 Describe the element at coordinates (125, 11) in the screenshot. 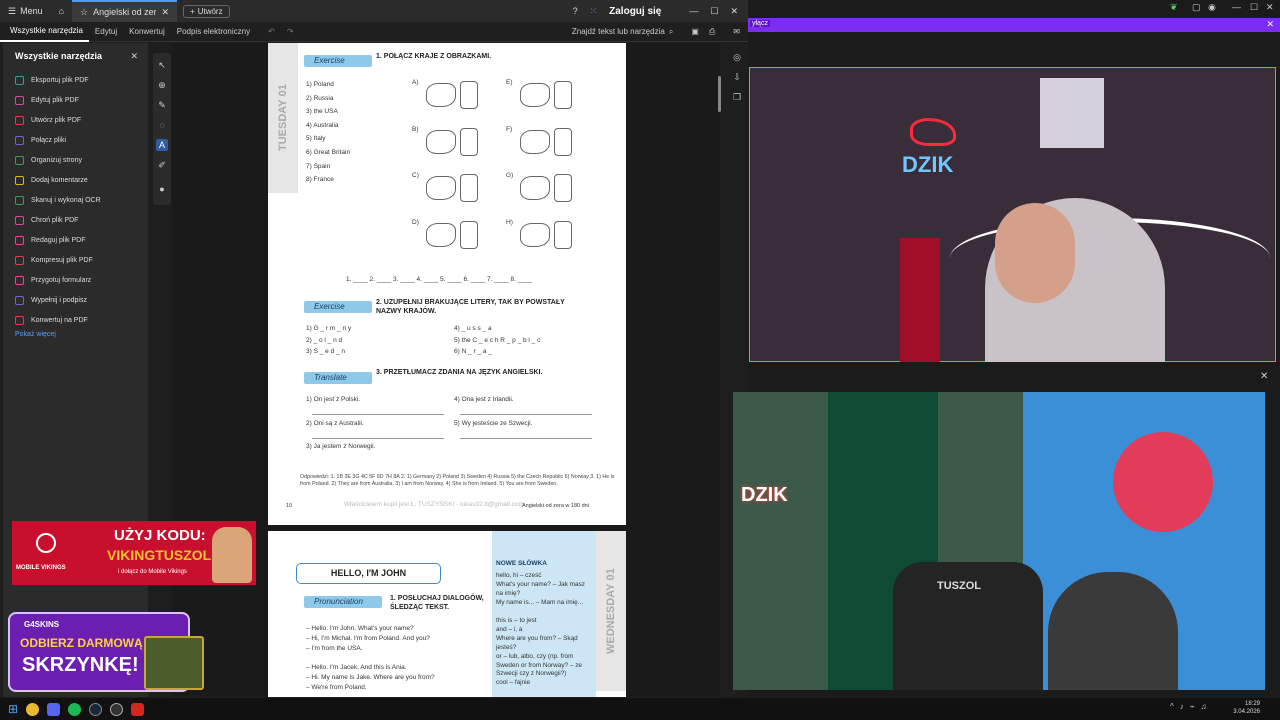

I see `document-tab: ☆ Angielski od zera w ... ✕` at that location.